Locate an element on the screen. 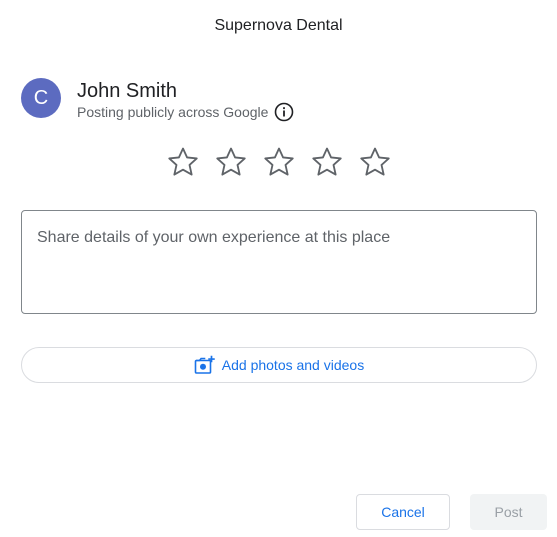 This screenshot has height=537, width=557. star-1-icon is located at coordinates (183, 162).